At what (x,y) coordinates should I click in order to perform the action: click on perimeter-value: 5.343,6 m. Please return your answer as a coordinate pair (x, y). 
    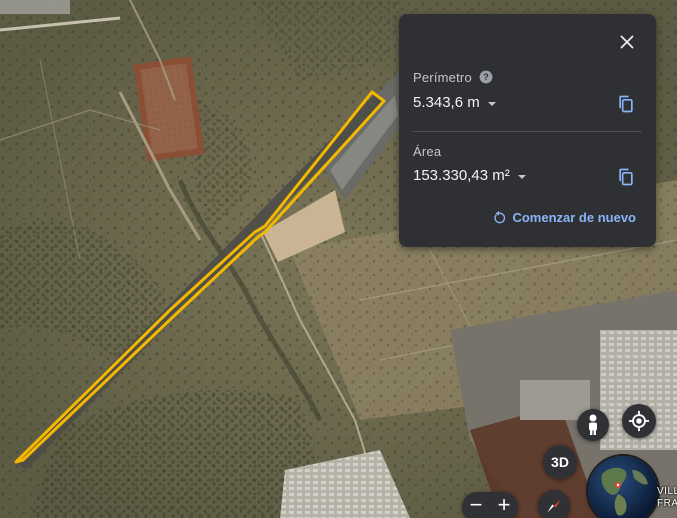
    Looking at the image, I should click on (446, 102).